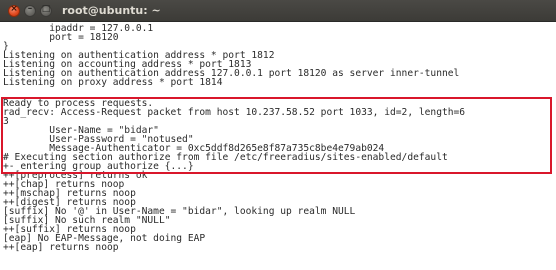 This screenshot has height=270, width=556. What do you see at coordinates (61, 247) in the screenshot?
I see `terminal-line: ++[eap] returns noop` at bounding box center [61, 247].